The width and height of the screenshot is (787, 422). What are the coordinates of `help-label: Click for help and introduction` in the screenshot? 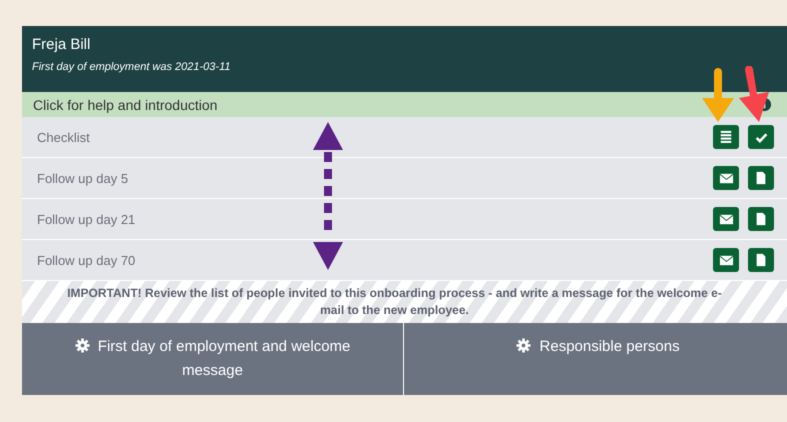 It's located at (125, 104).